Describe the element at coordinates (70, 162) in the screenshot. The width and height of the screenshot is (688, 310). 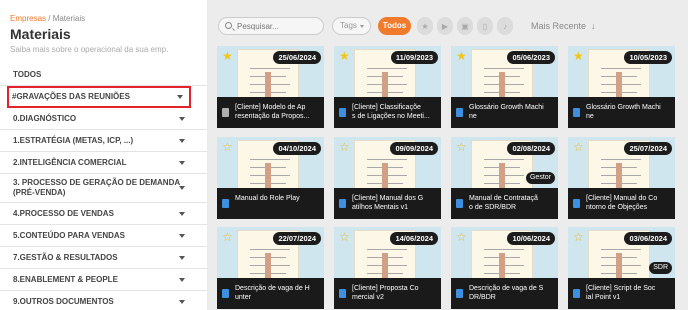
I see `category-label: 2.INTELIGÊNCIA COMERCIAL` at that location.